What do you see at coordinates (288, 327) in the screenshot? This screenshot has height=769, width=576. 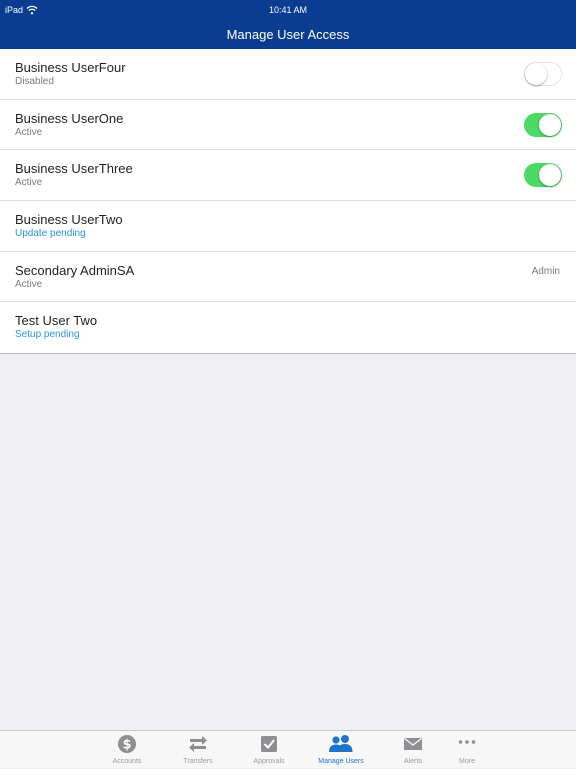 I see `user-row: Test User Two Setup pending` at bounding box center [288, 327].